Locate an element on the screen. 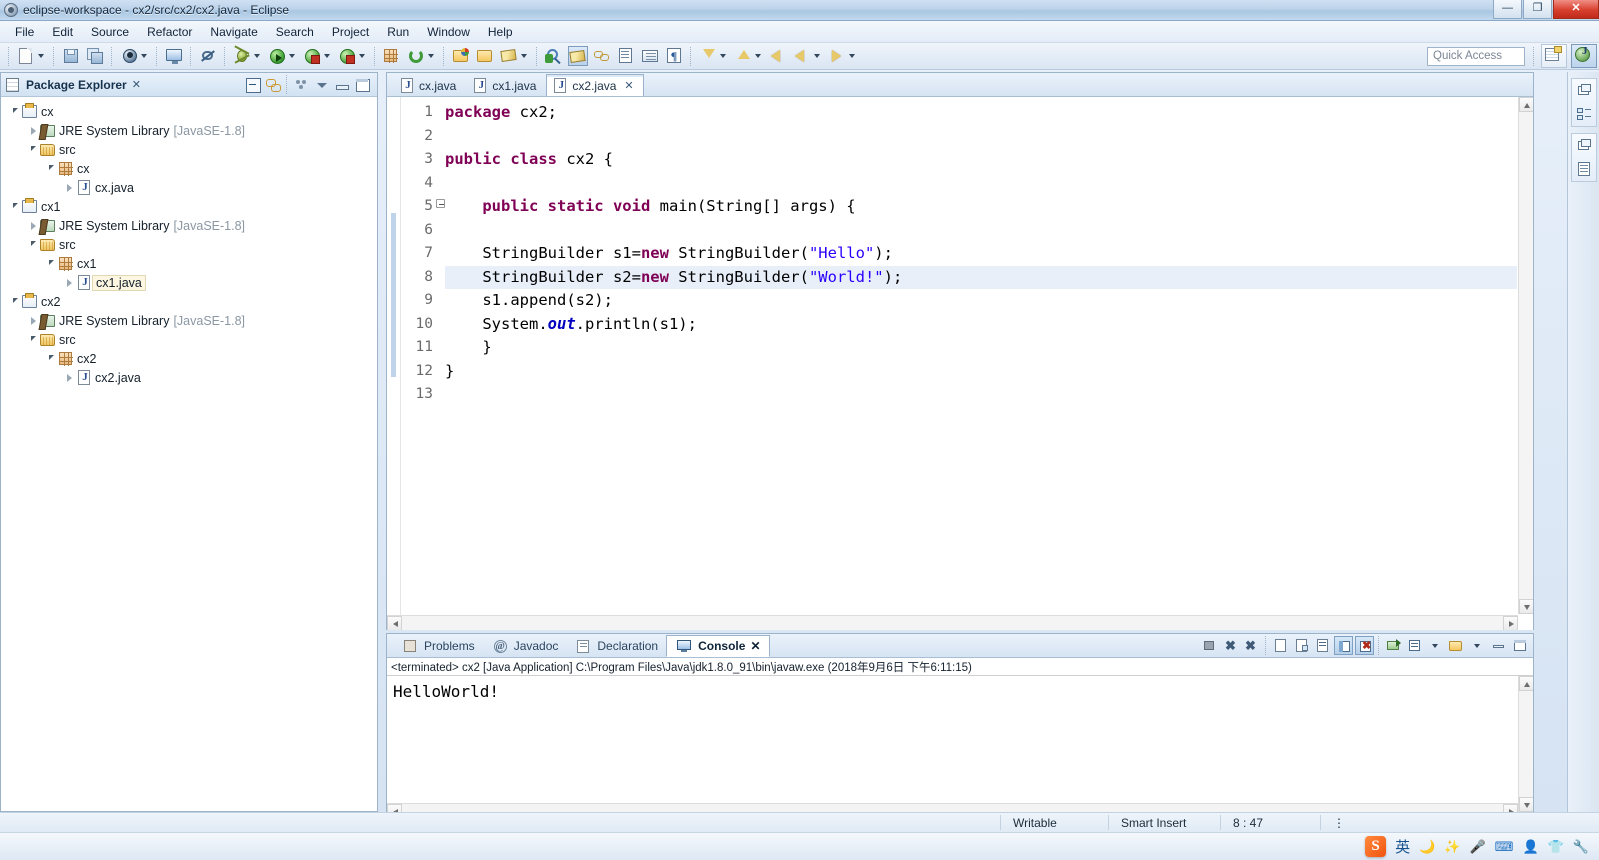 Image resolution: width=1599 pixels, height=860 pixels. forward2-button is located at coordinates (842, 56).